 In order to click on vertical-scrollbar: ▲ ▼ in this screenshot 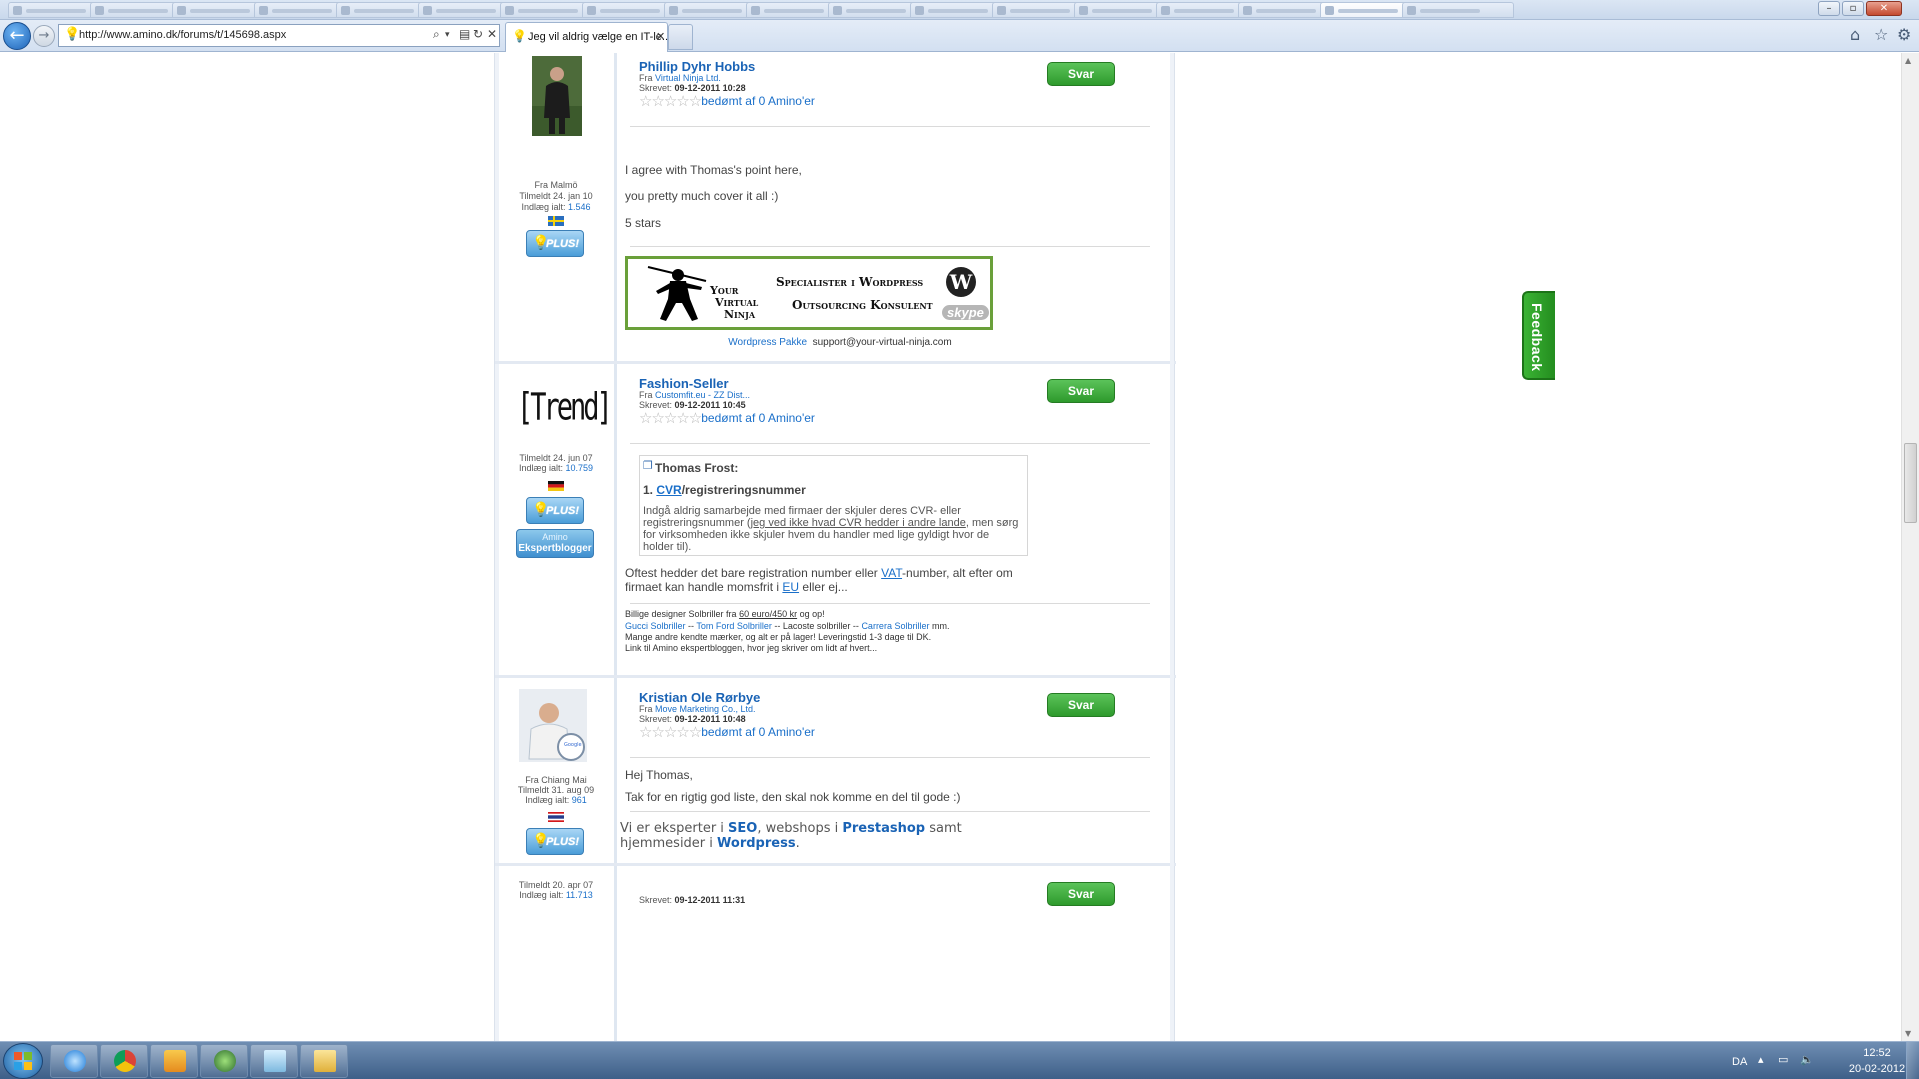, I will do `click(1910, 547)`.